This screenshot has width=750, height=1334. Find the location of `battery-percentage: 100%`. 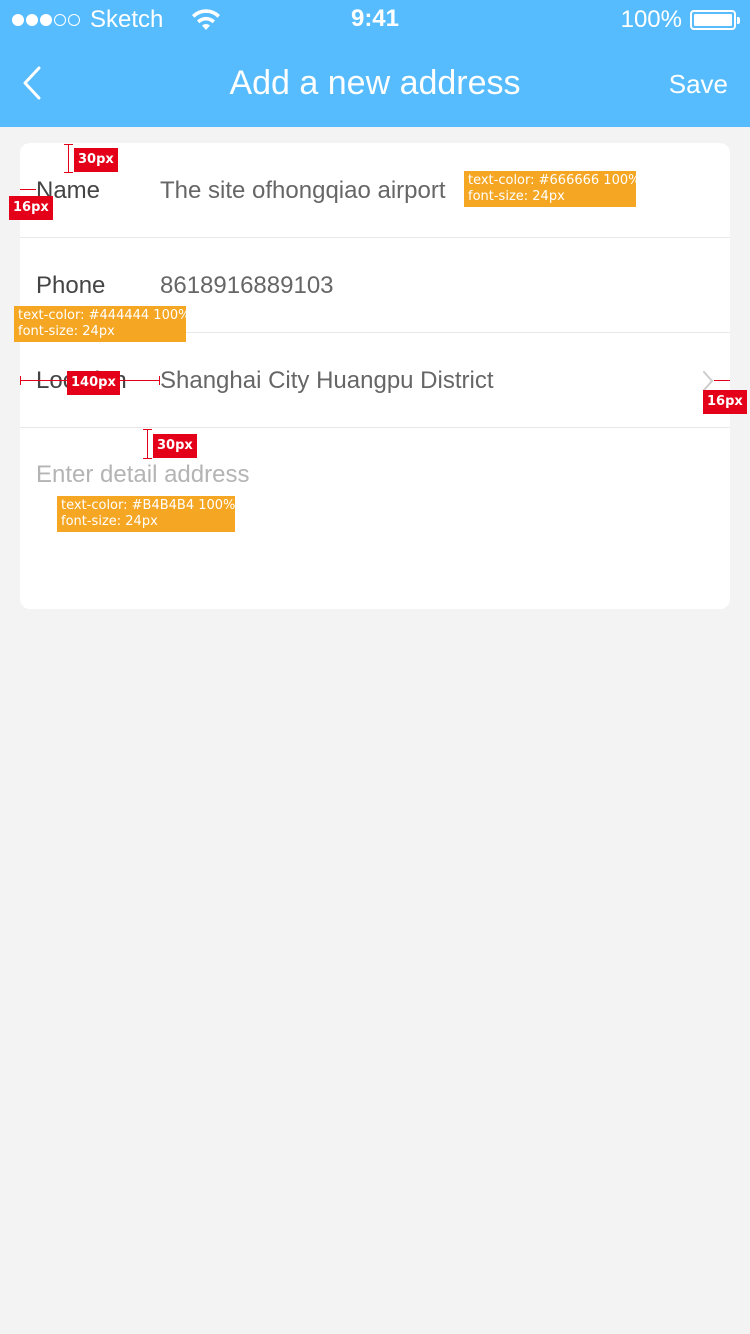

battery-percentage: 100% is located at coordinates (651, 19).